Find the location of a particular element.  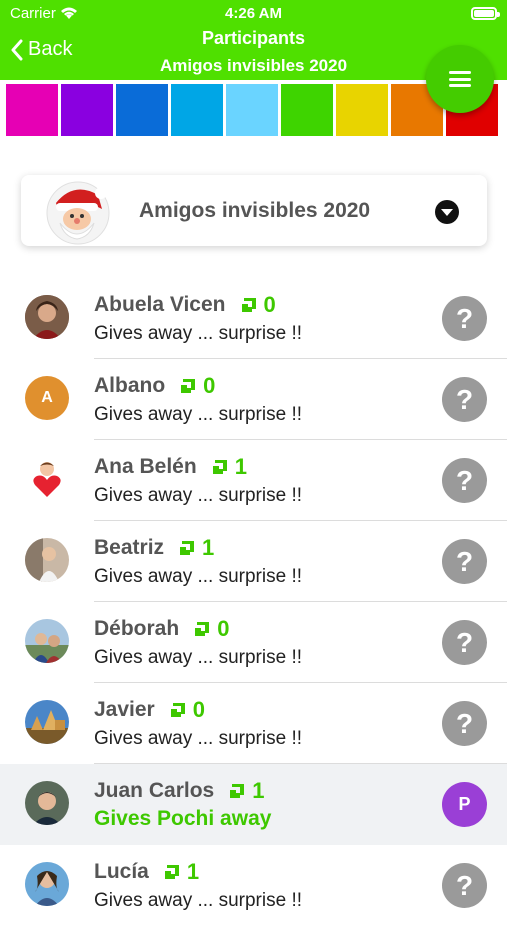

hamburger-icon is located at coordinates (460, 79).